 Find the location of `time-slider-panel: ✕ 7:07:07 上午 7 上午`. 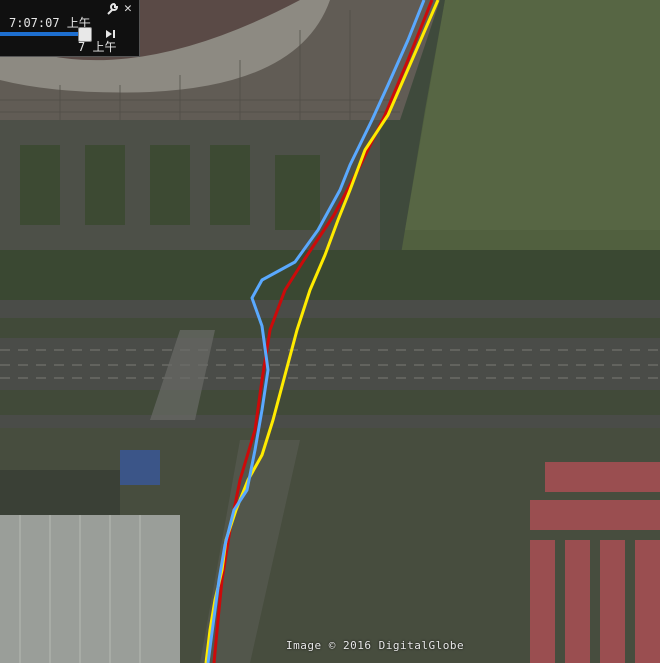

time-slider-panel: ✕ 7:07:07 上午 7 上午 is located at coordinates (70, 28).